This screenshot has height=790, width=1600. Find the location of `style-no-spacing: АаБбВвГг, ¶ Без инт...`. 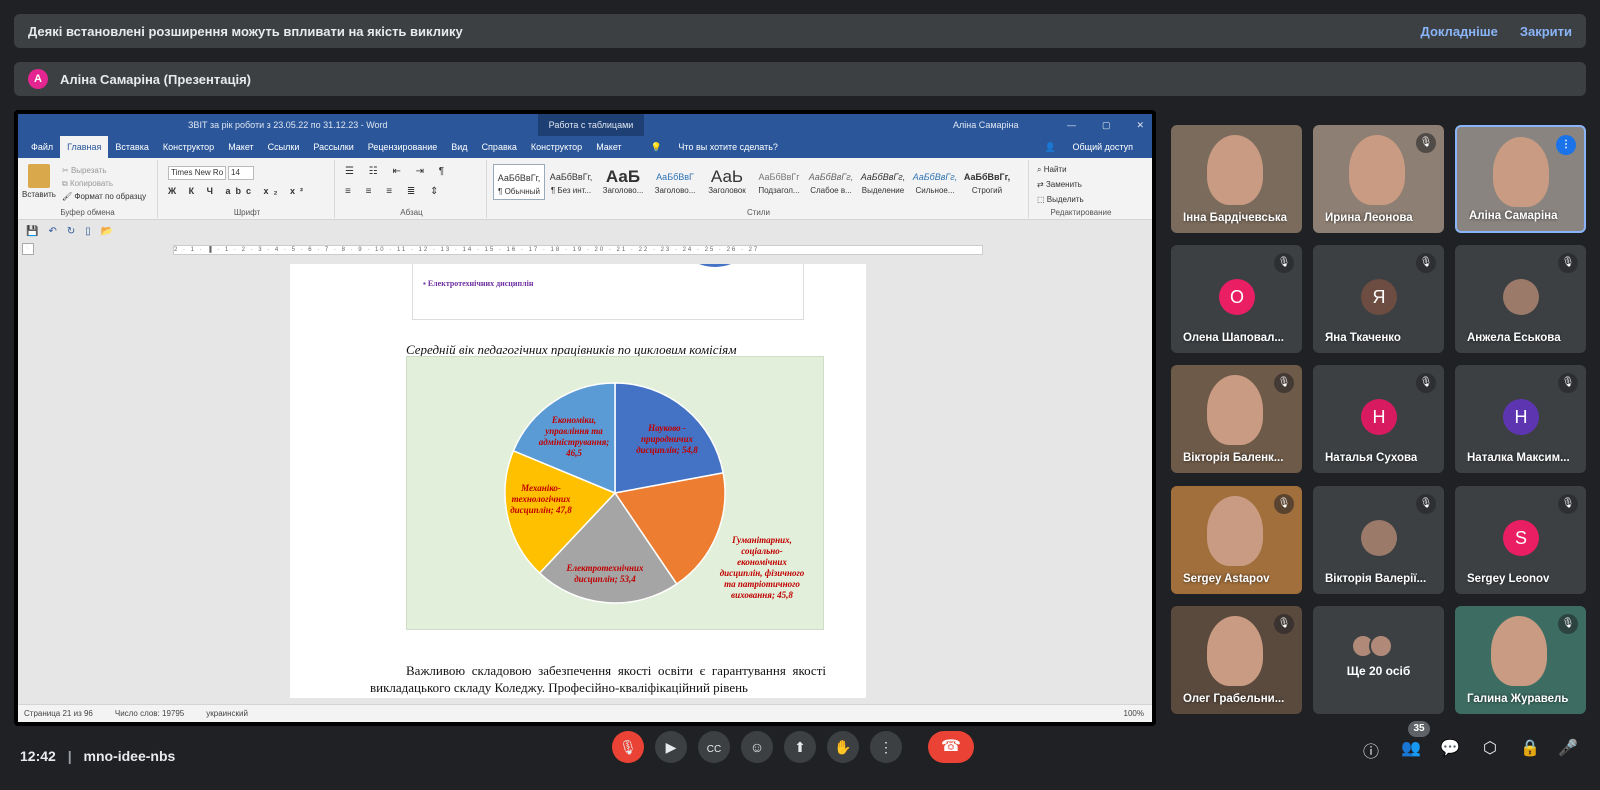

style-no-spacing: АаБбВвГг, ¶ Без инт... is located at coordinates (571, 182).